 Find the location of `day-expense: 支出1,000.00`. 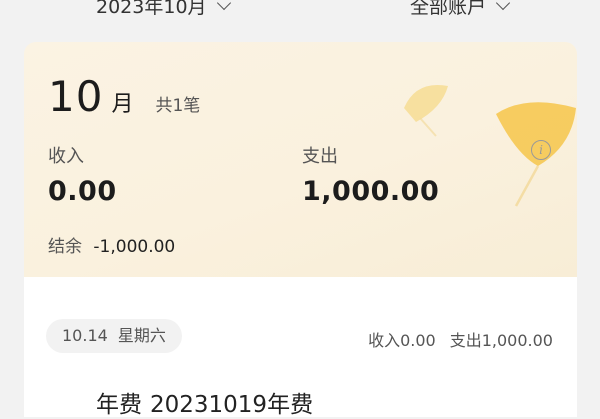

day-expense: 支出1,000.00 is located at coordinates (501, 340).